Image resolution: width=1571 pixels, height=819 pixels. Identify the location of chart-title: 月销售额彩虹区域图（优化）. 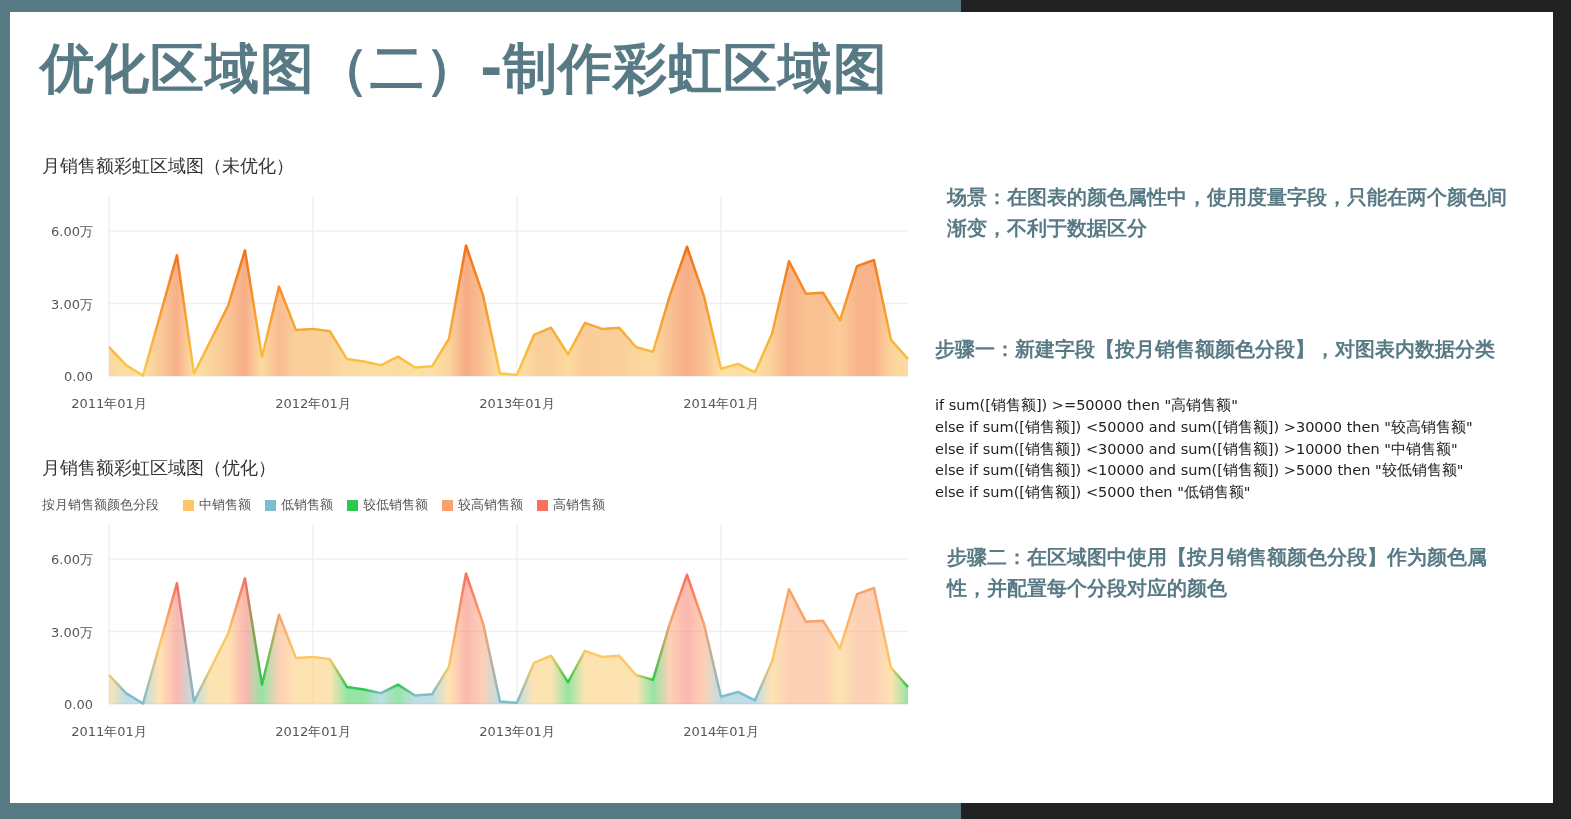
(159, 468).